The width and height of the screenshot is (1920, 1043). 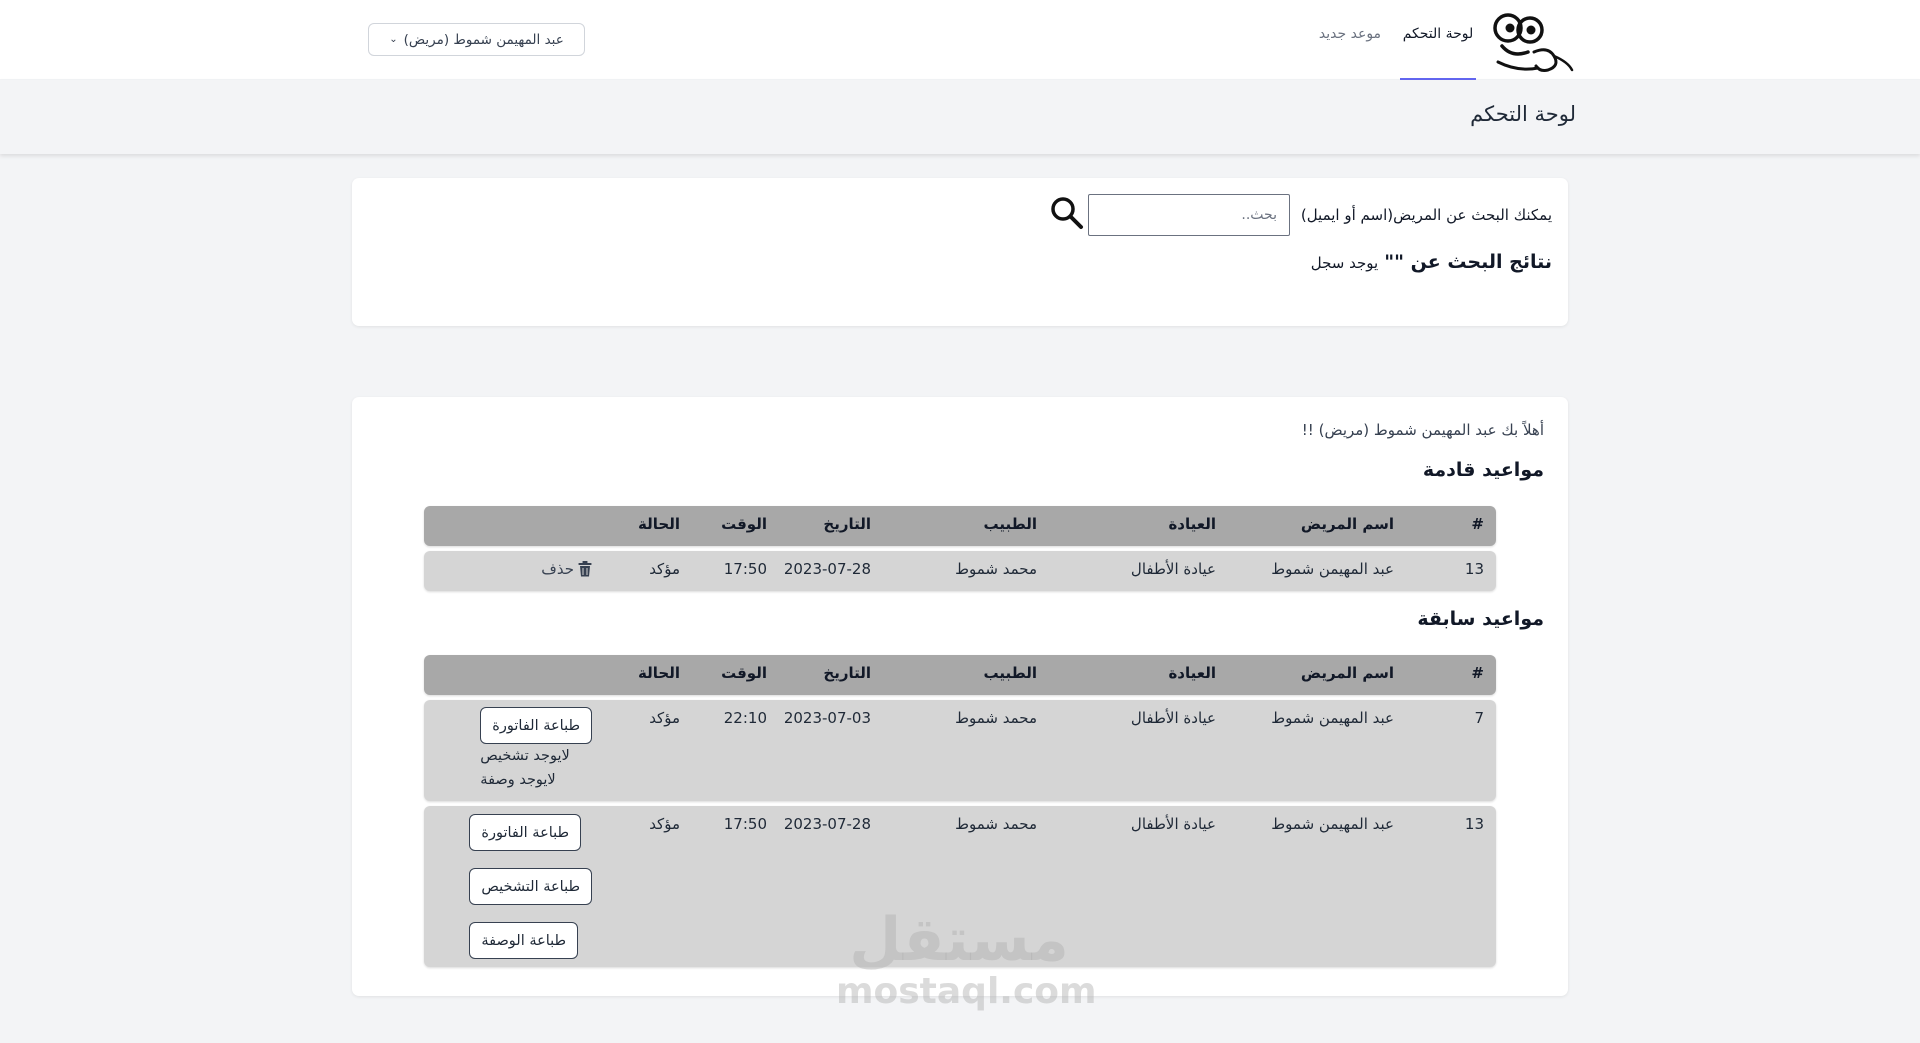 What do you see at coordinates (1426, 215) in the screenshot?
I see `search-label: يمكنك البحث عن المريض(اسم أو ايميل)` at bounding box center [1426, 215].